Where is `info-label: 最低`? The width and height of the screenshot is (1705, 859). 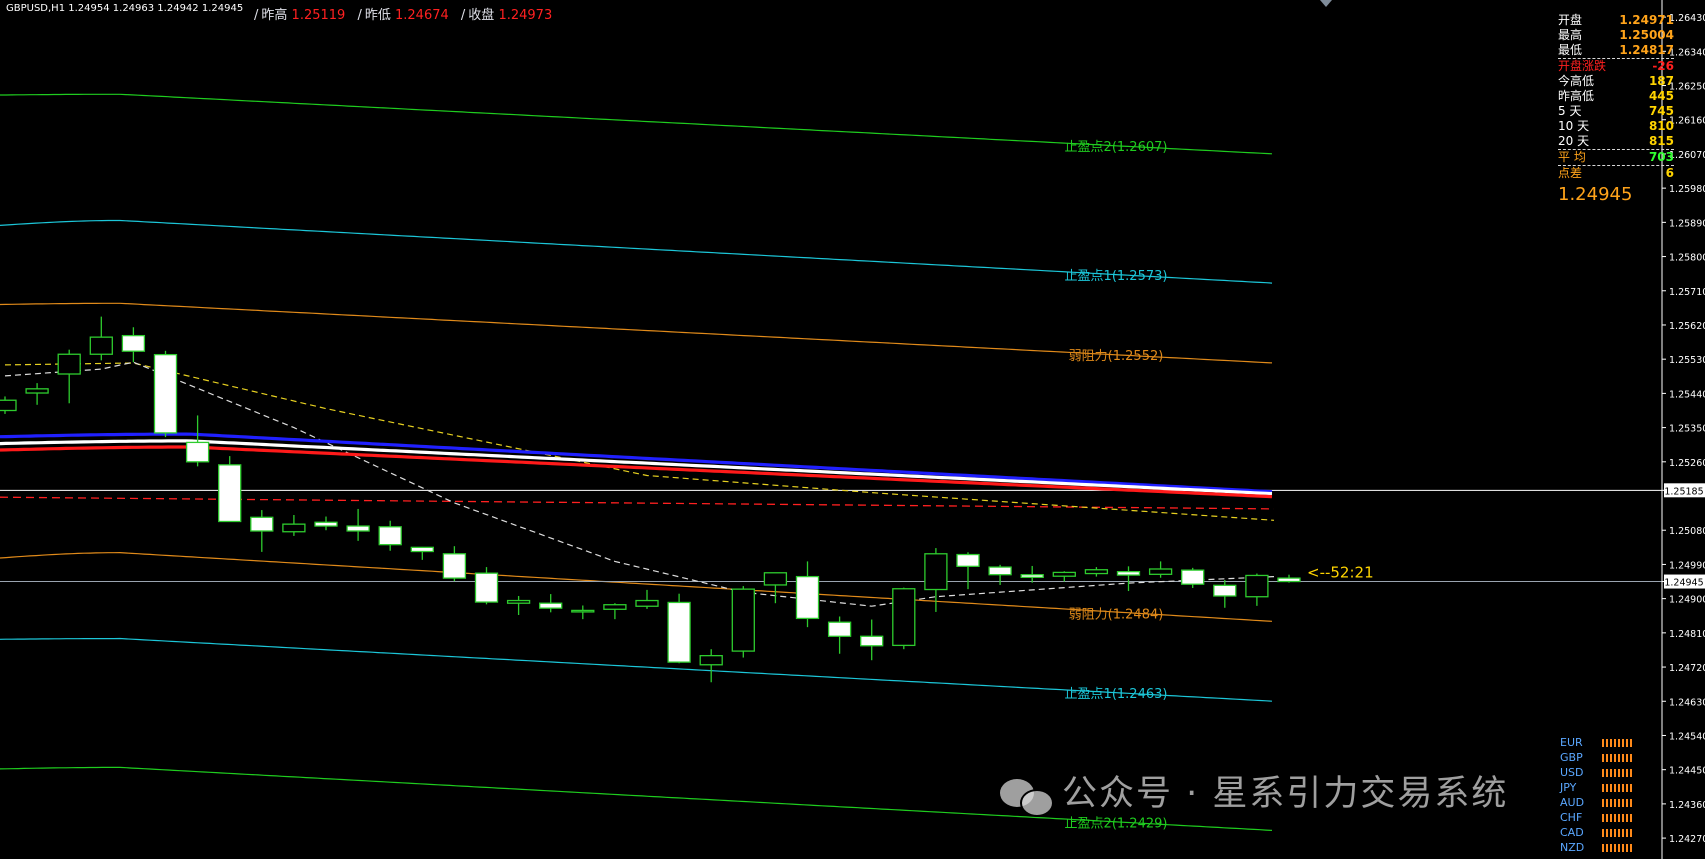 info-label: 最低 is located at coordinates (1570, 50).